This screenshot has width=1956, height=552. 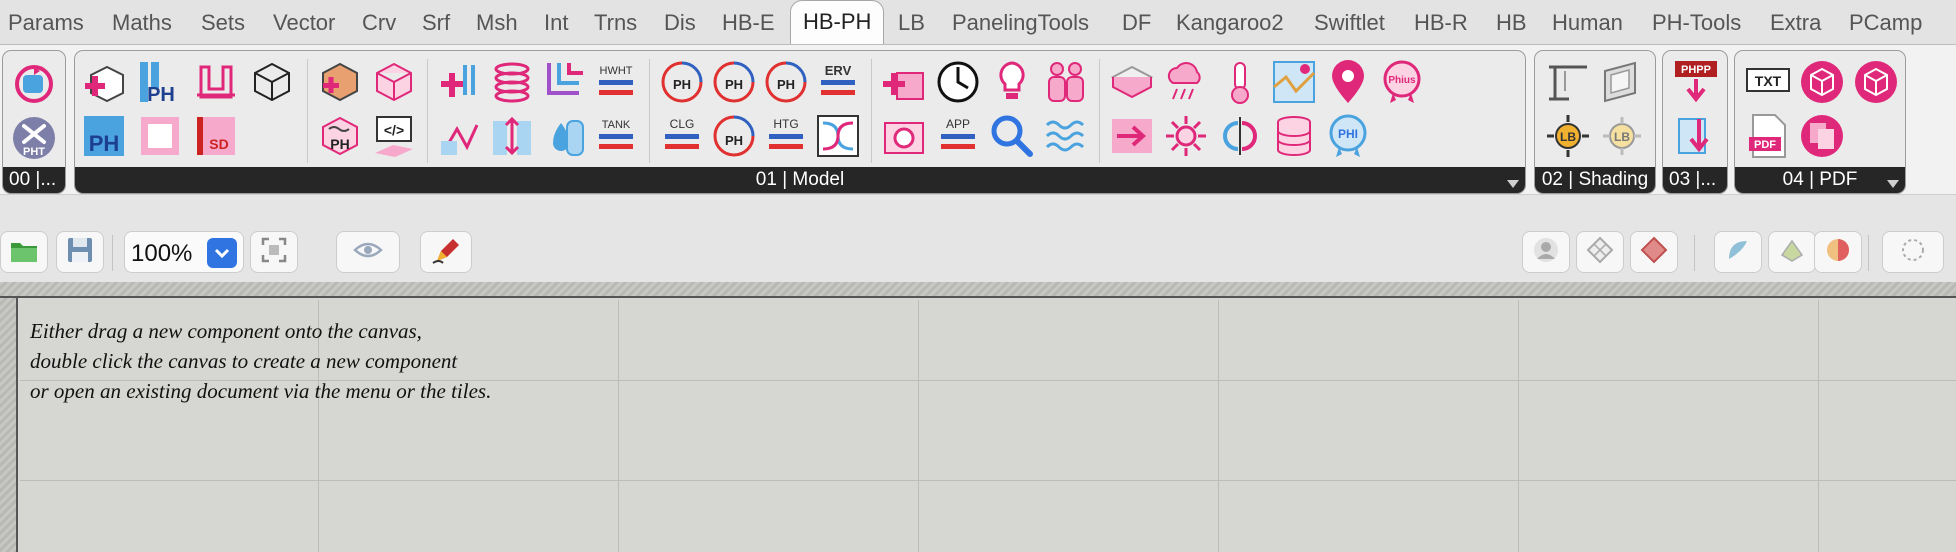 What do you see at coordinates (958, 136) in the screenshot?
I see `appliance-icon: APP` at bounding box center [958, 136].